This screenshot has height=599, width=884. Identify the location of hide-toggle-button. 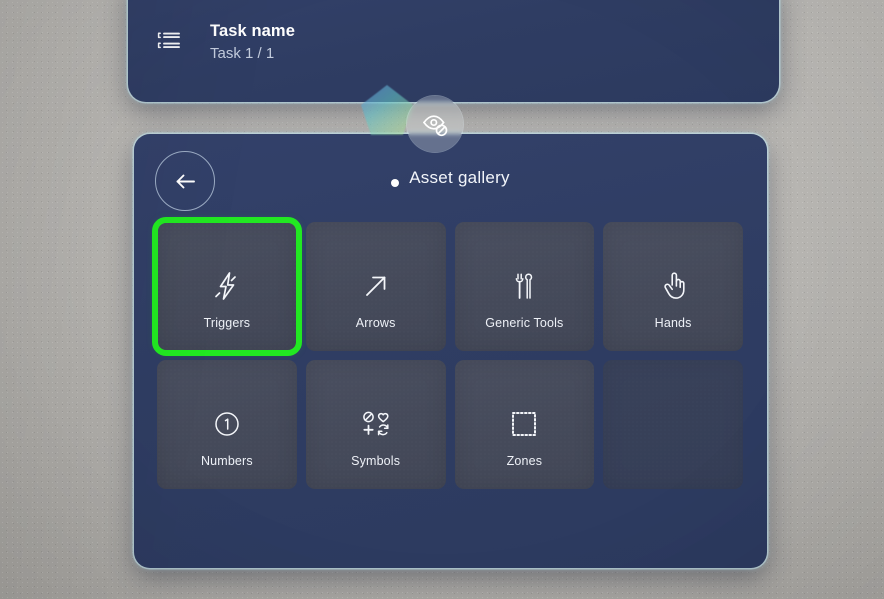
(435, 124).